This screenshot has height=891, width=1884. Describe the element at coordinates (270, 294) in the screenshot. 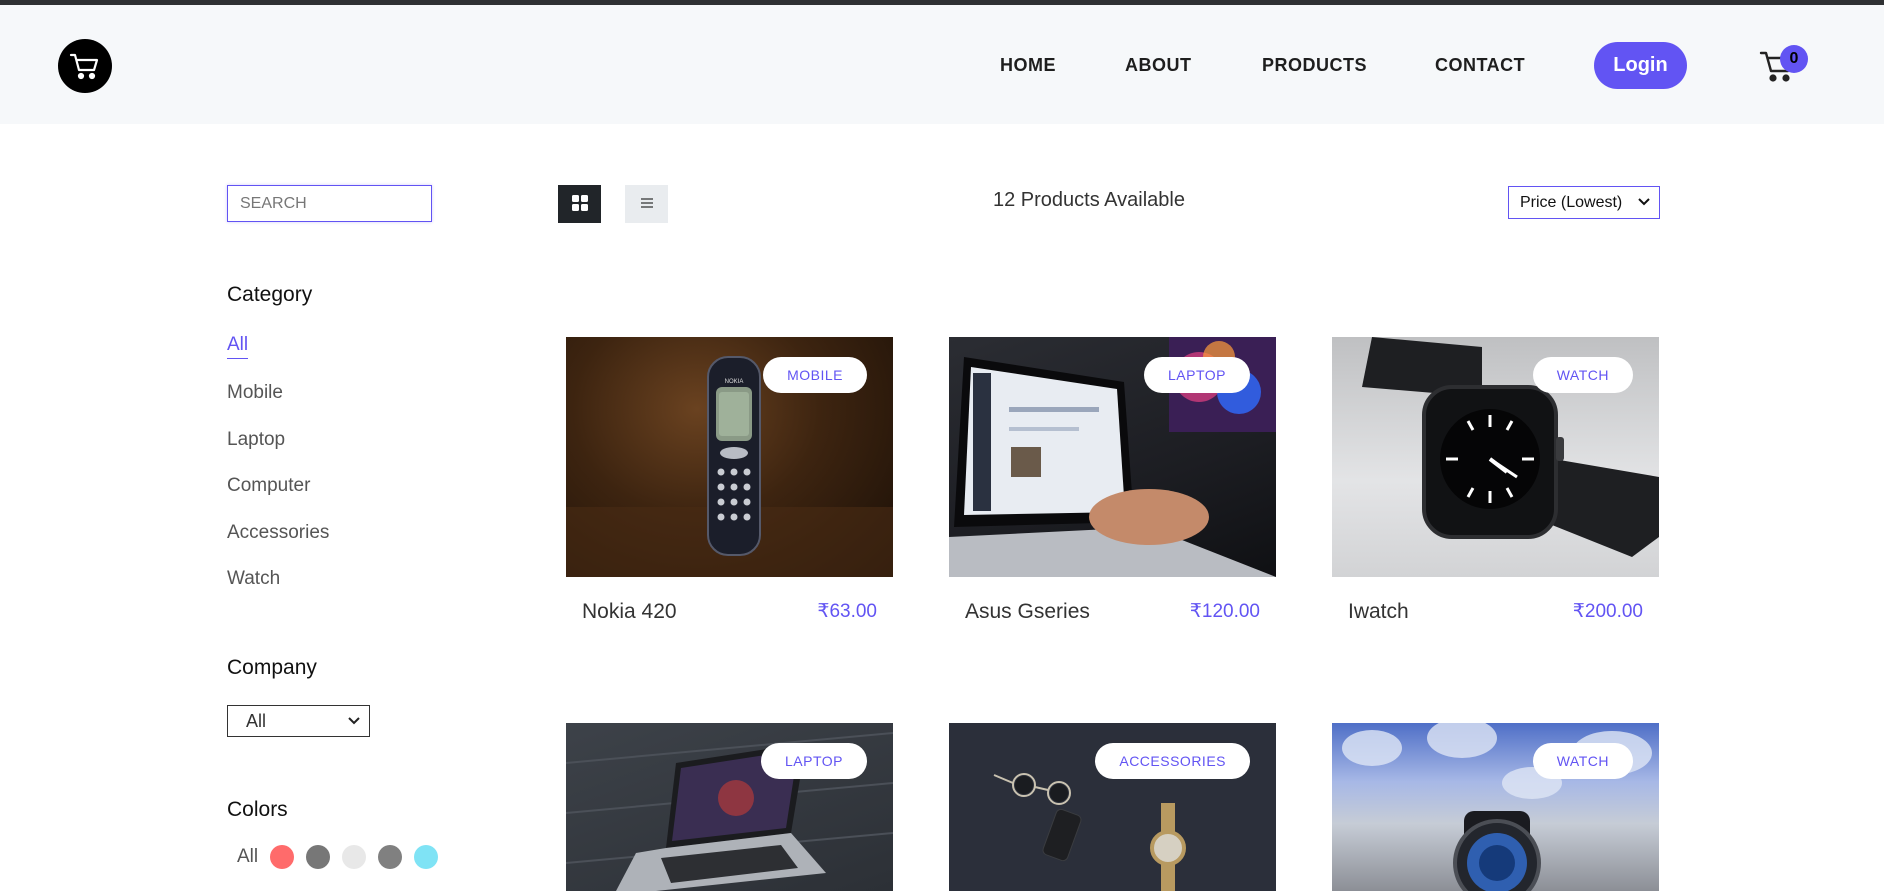

I see `category-heading: Category` at that location.